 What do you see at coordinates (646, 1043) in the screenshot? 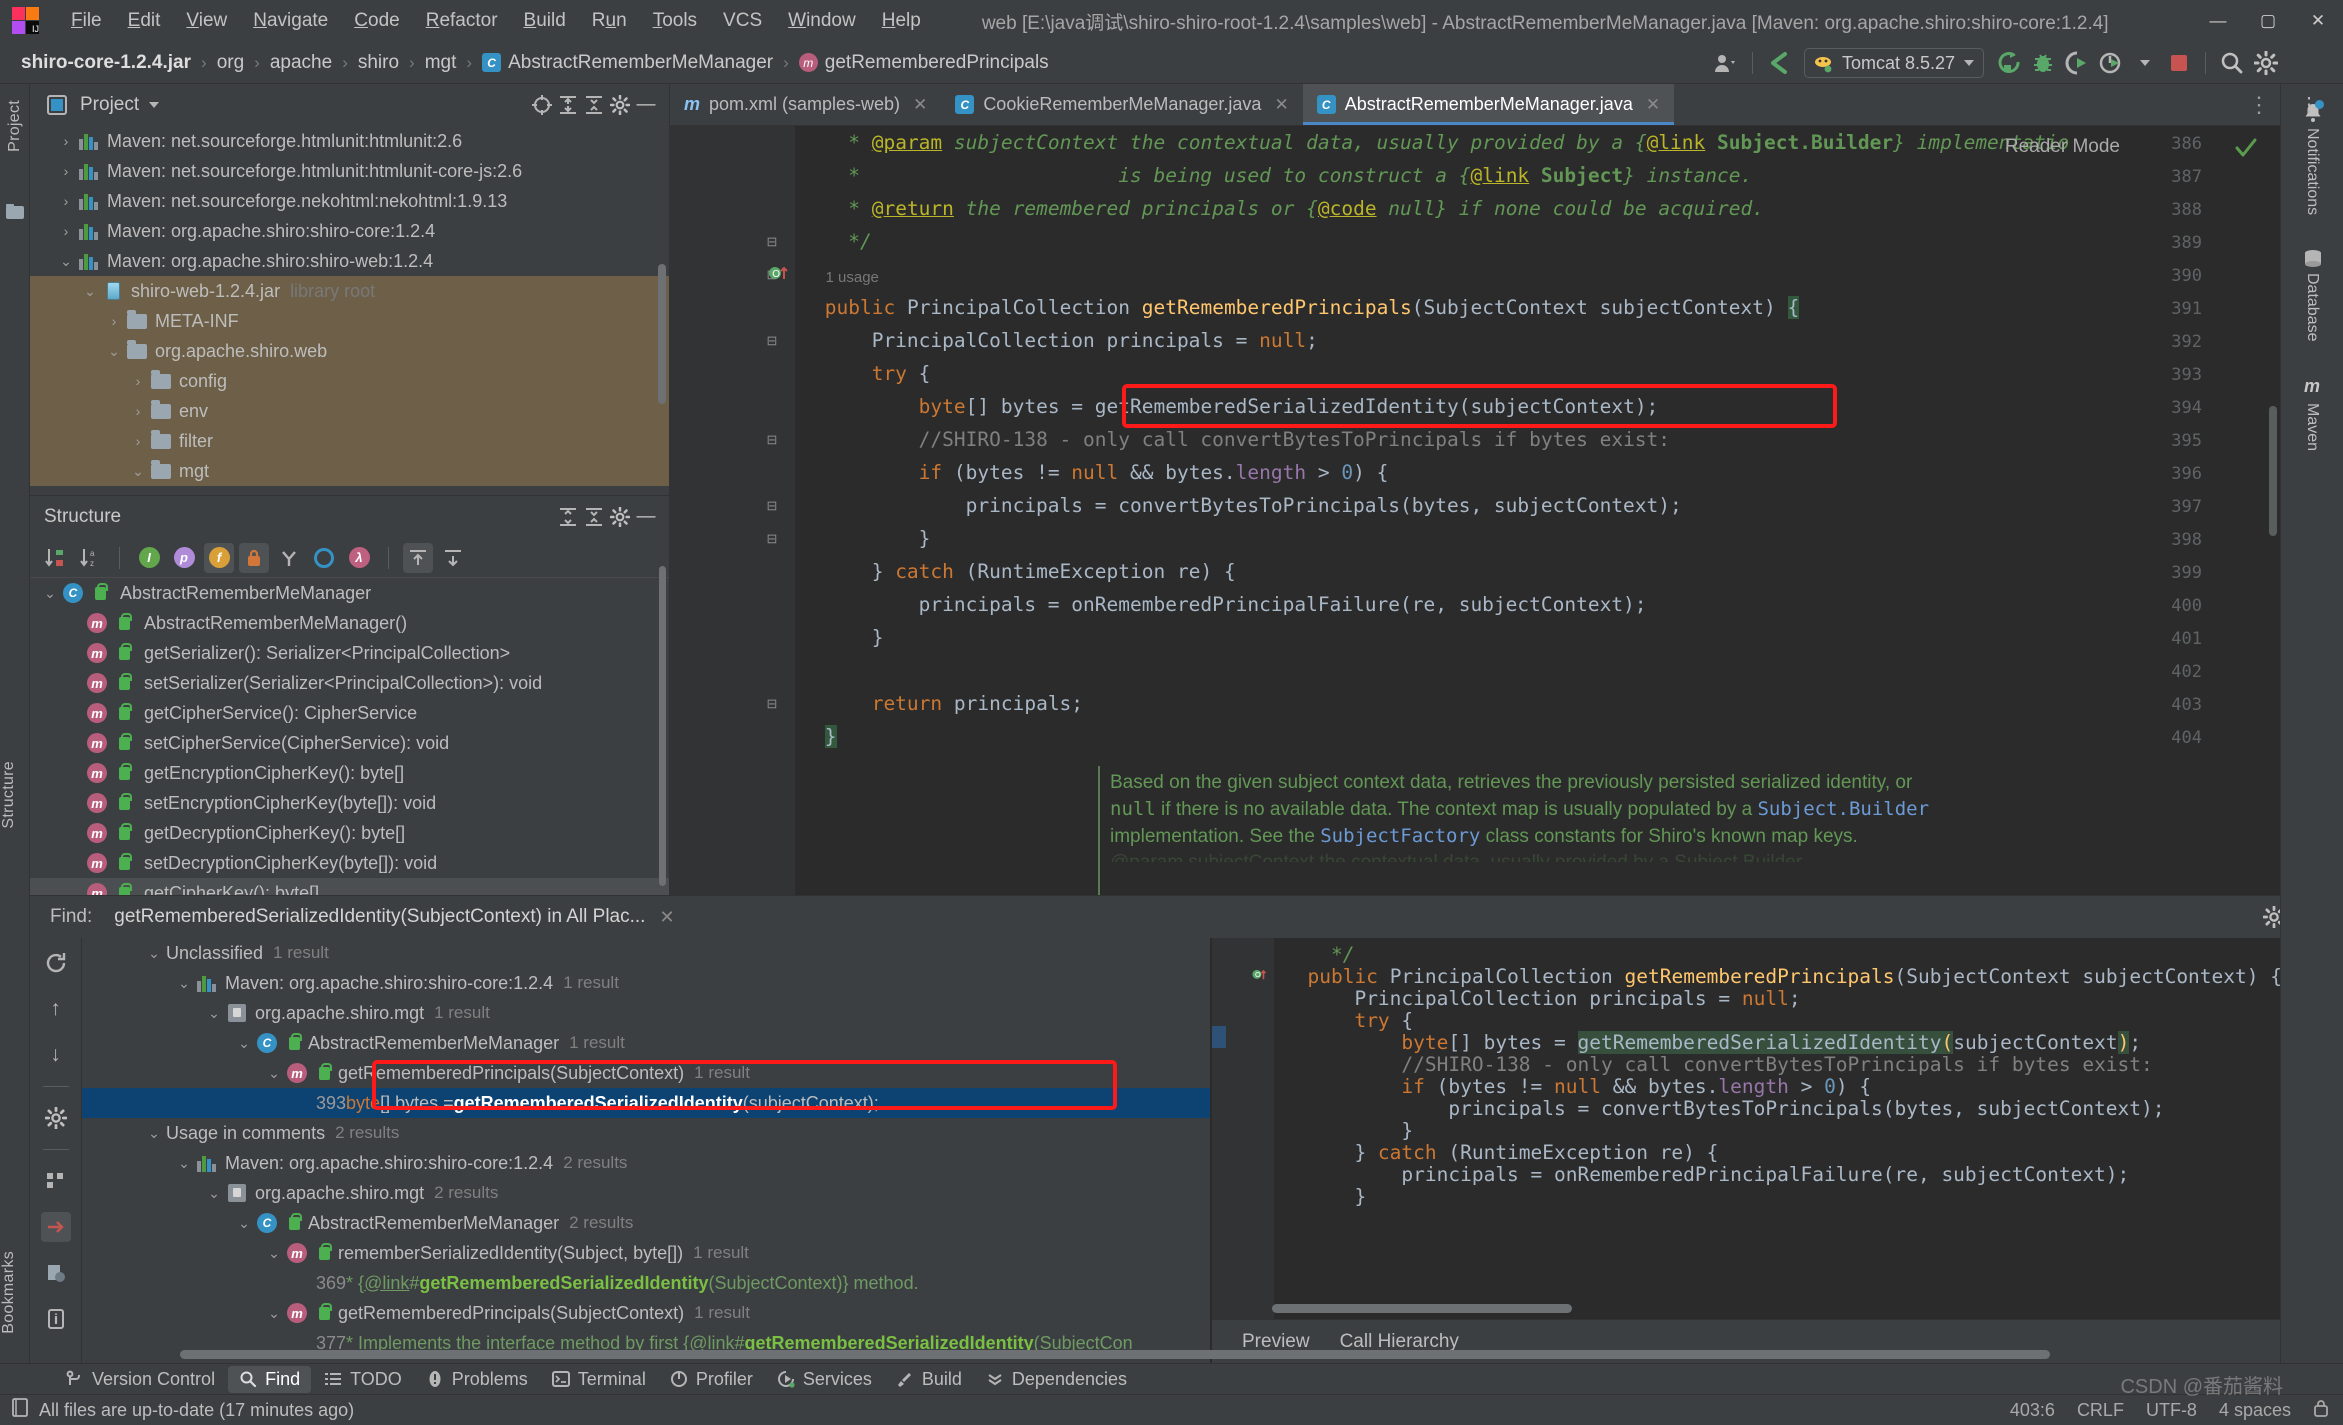
I see `find-result-row: ⌄ C AbstractRememberMeManager 1 result` at bounding box center [646, 1043].